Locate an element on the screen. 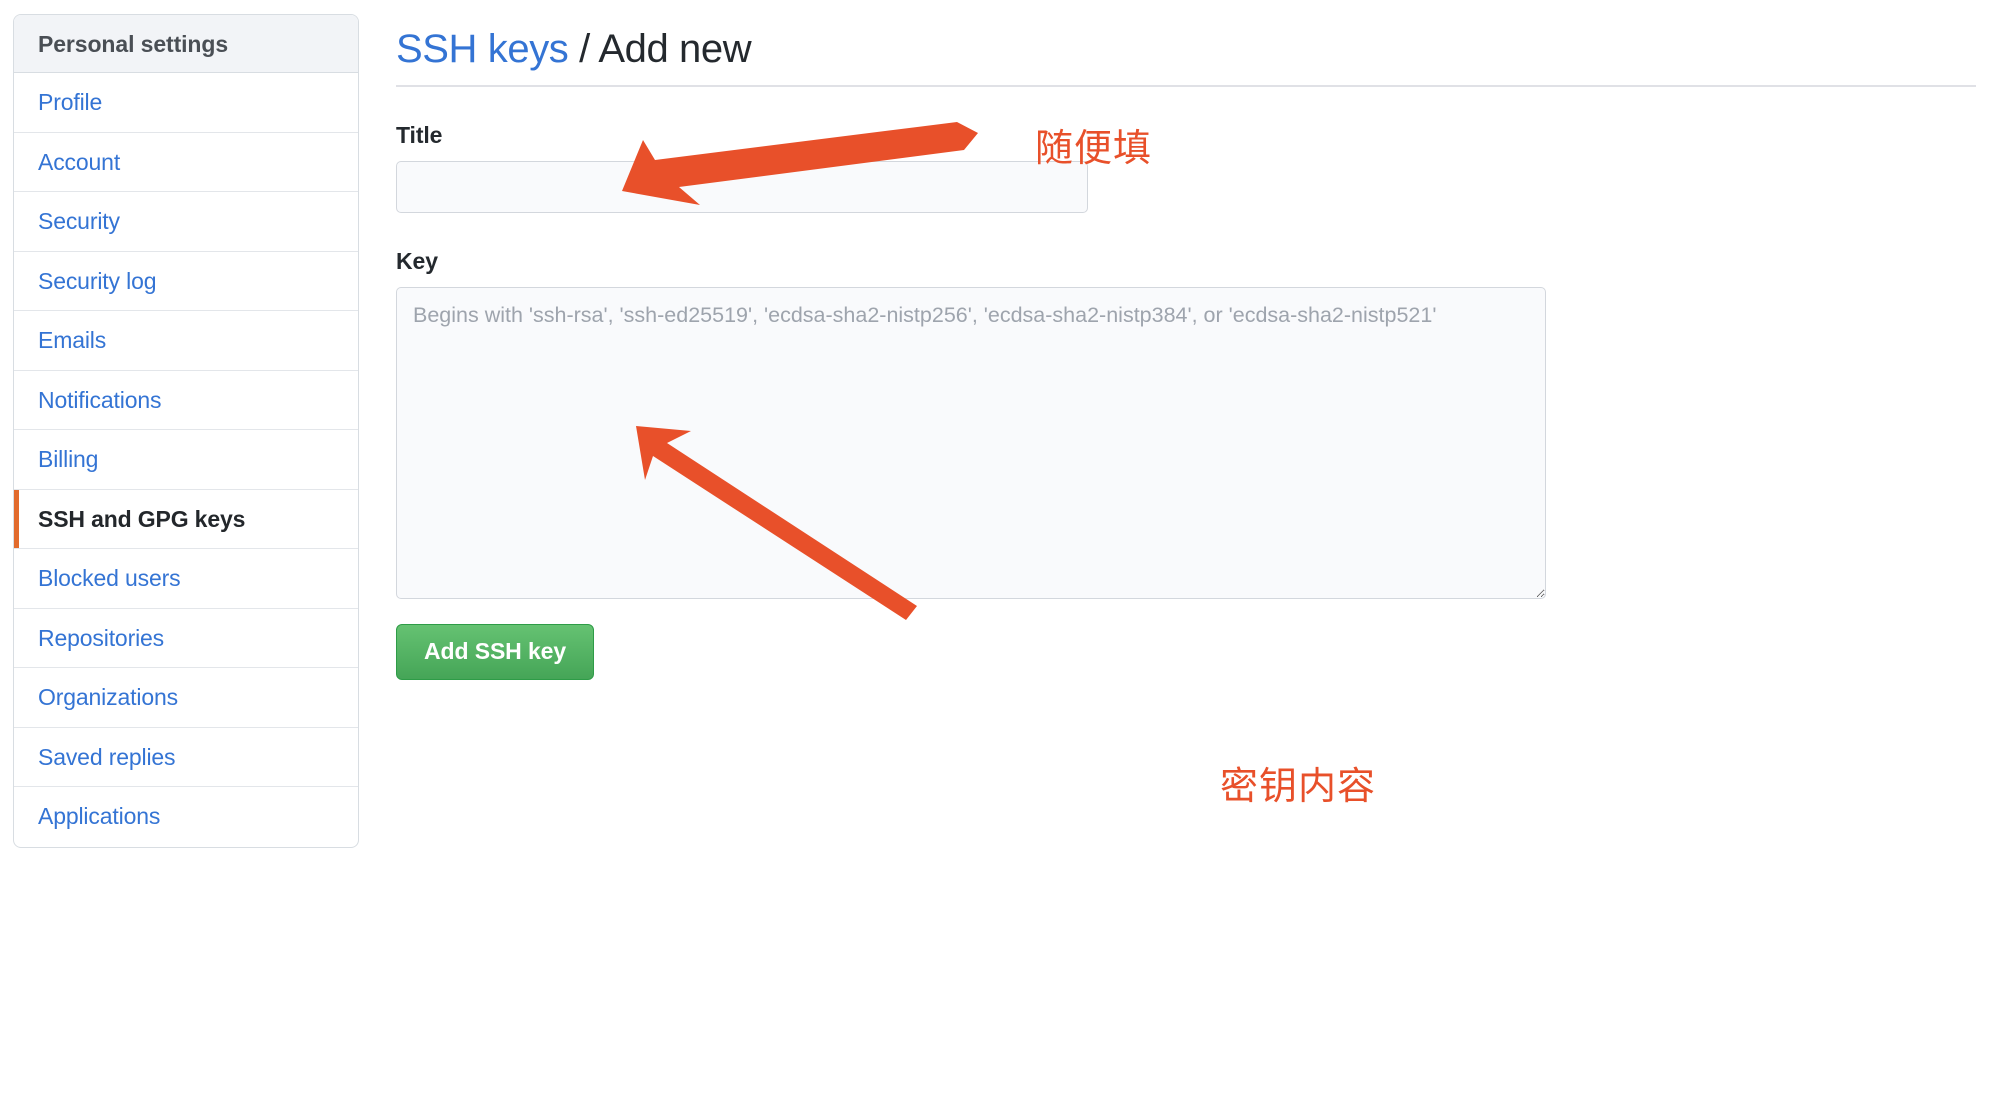 The image size is (2002, 1106). sidebar-item-applications: Applications is located at coordinates (186, 817).